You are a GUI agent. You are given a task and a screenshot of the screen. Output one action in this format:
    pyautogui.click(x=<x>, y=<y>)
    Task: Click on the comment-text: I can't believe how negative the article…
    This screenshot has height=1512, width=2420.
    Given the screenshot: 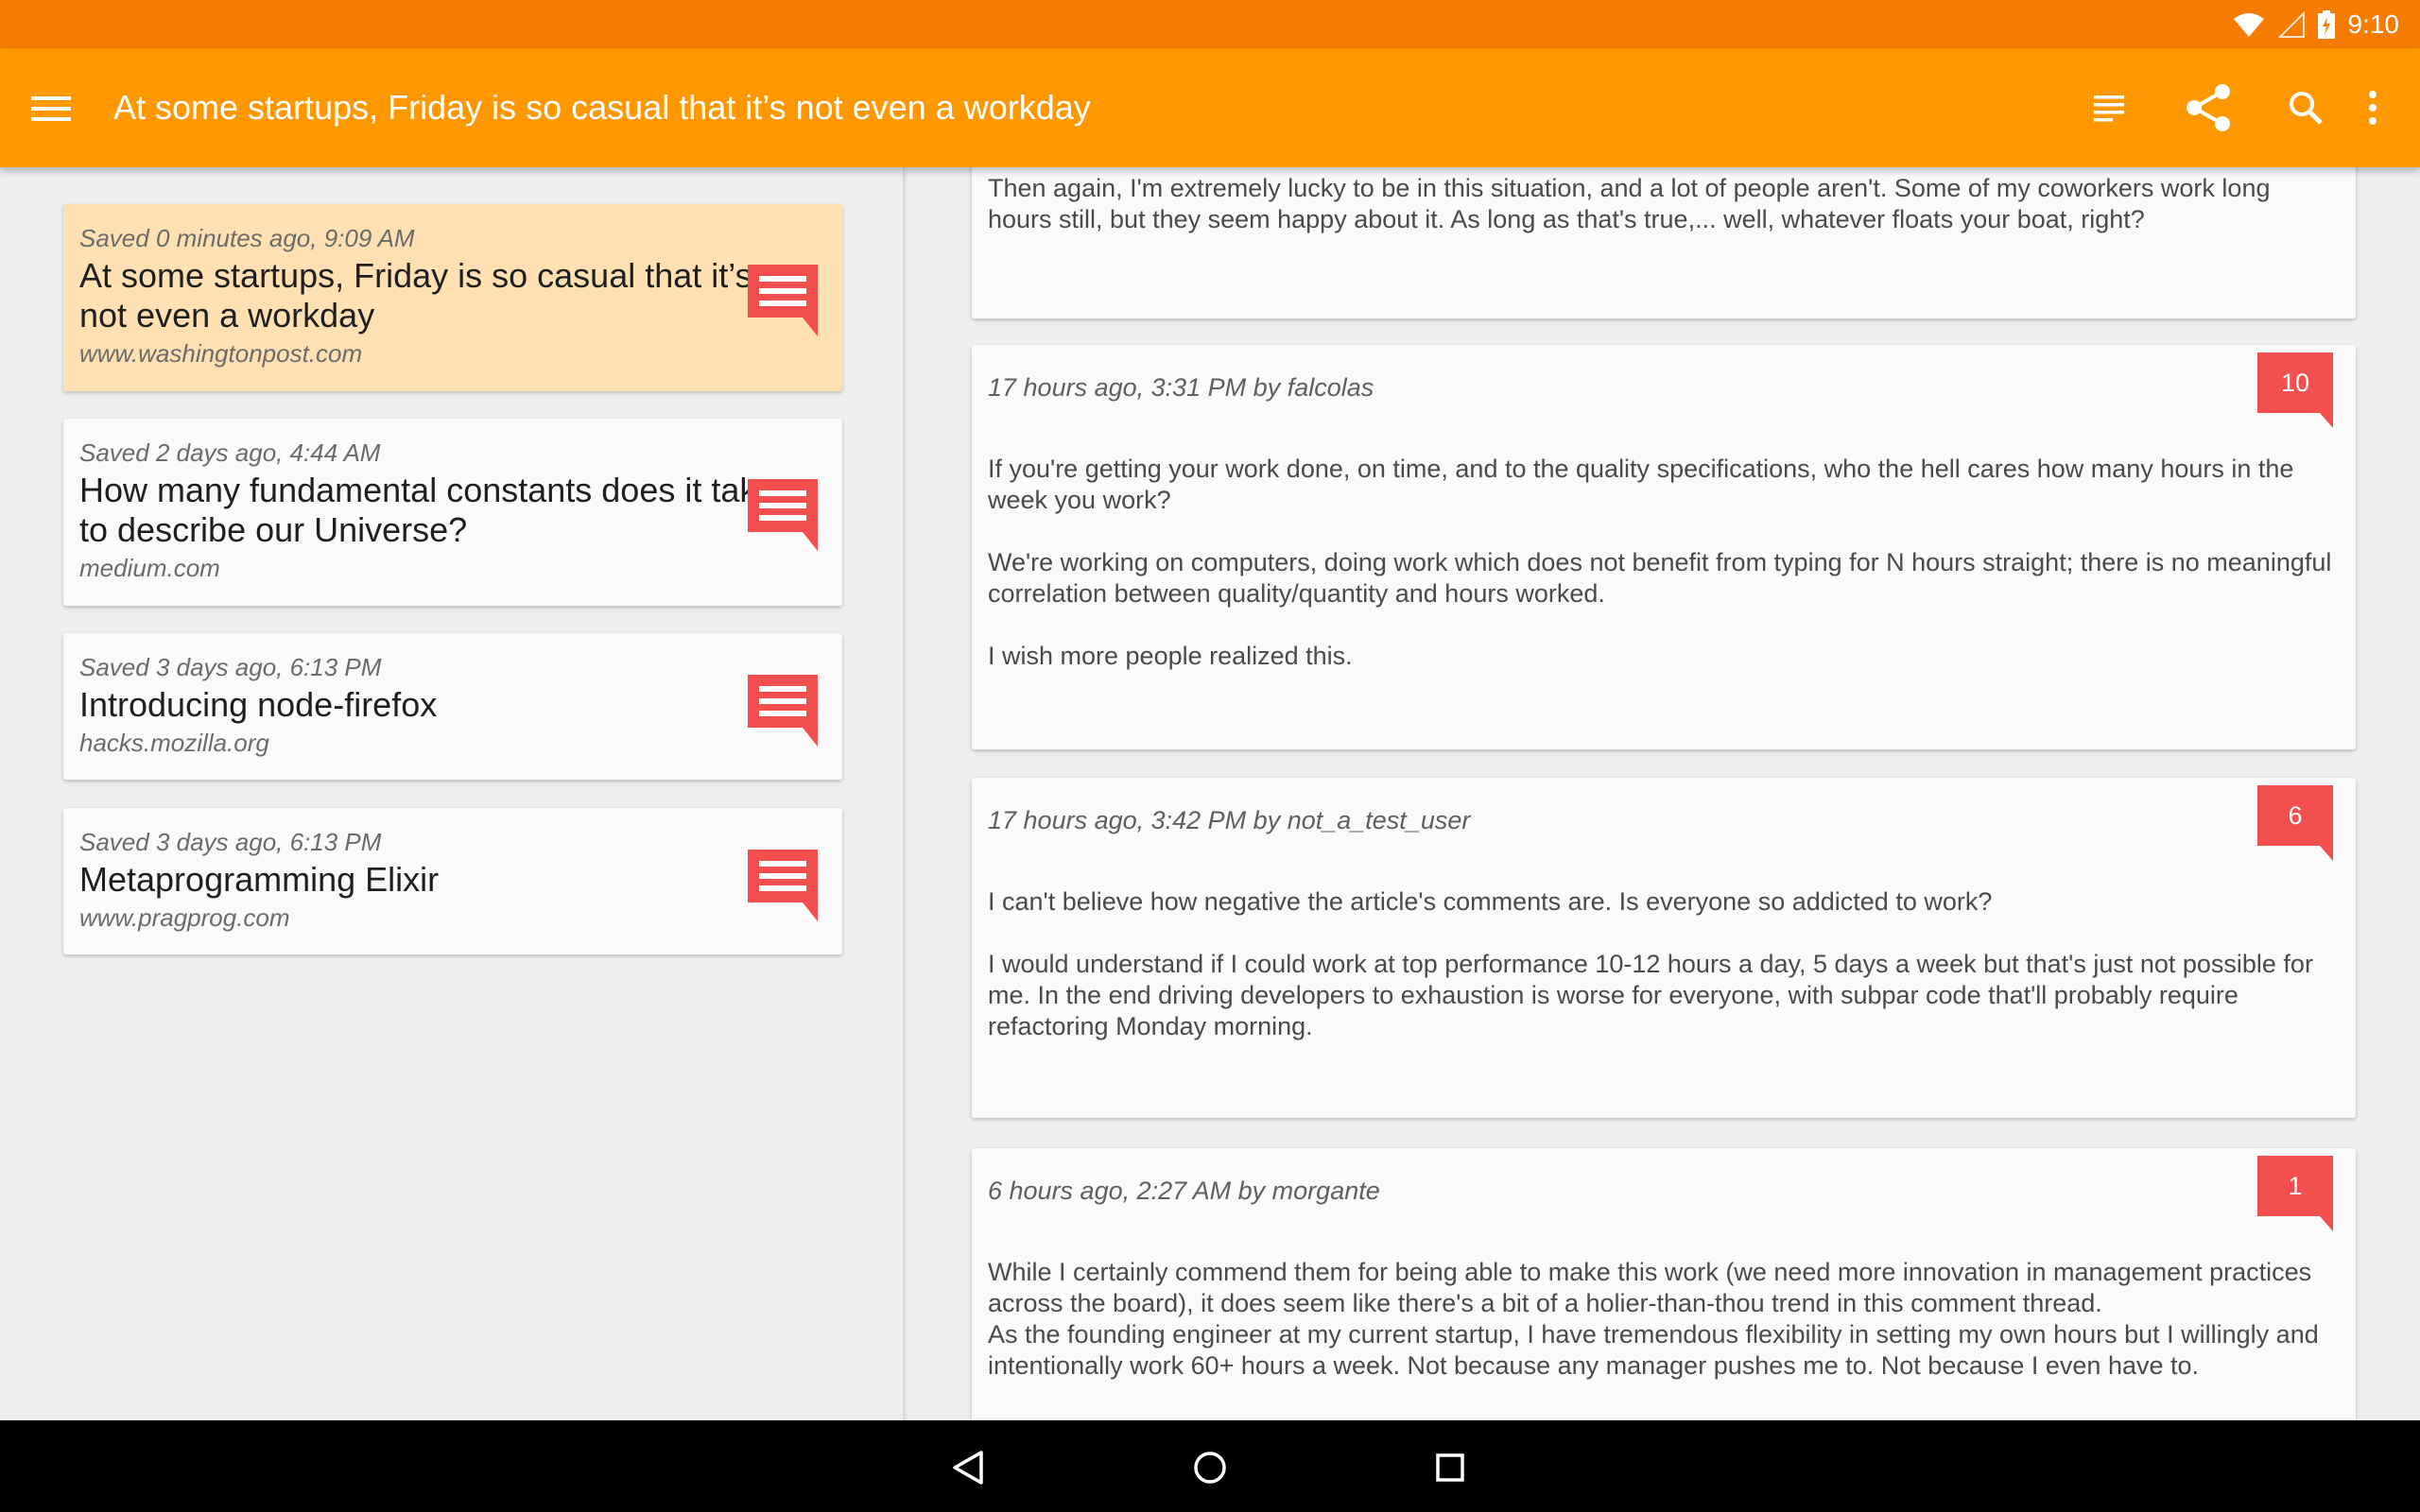 What is the action you would take?
    pyautogui.click(x=1490, y=901)
    